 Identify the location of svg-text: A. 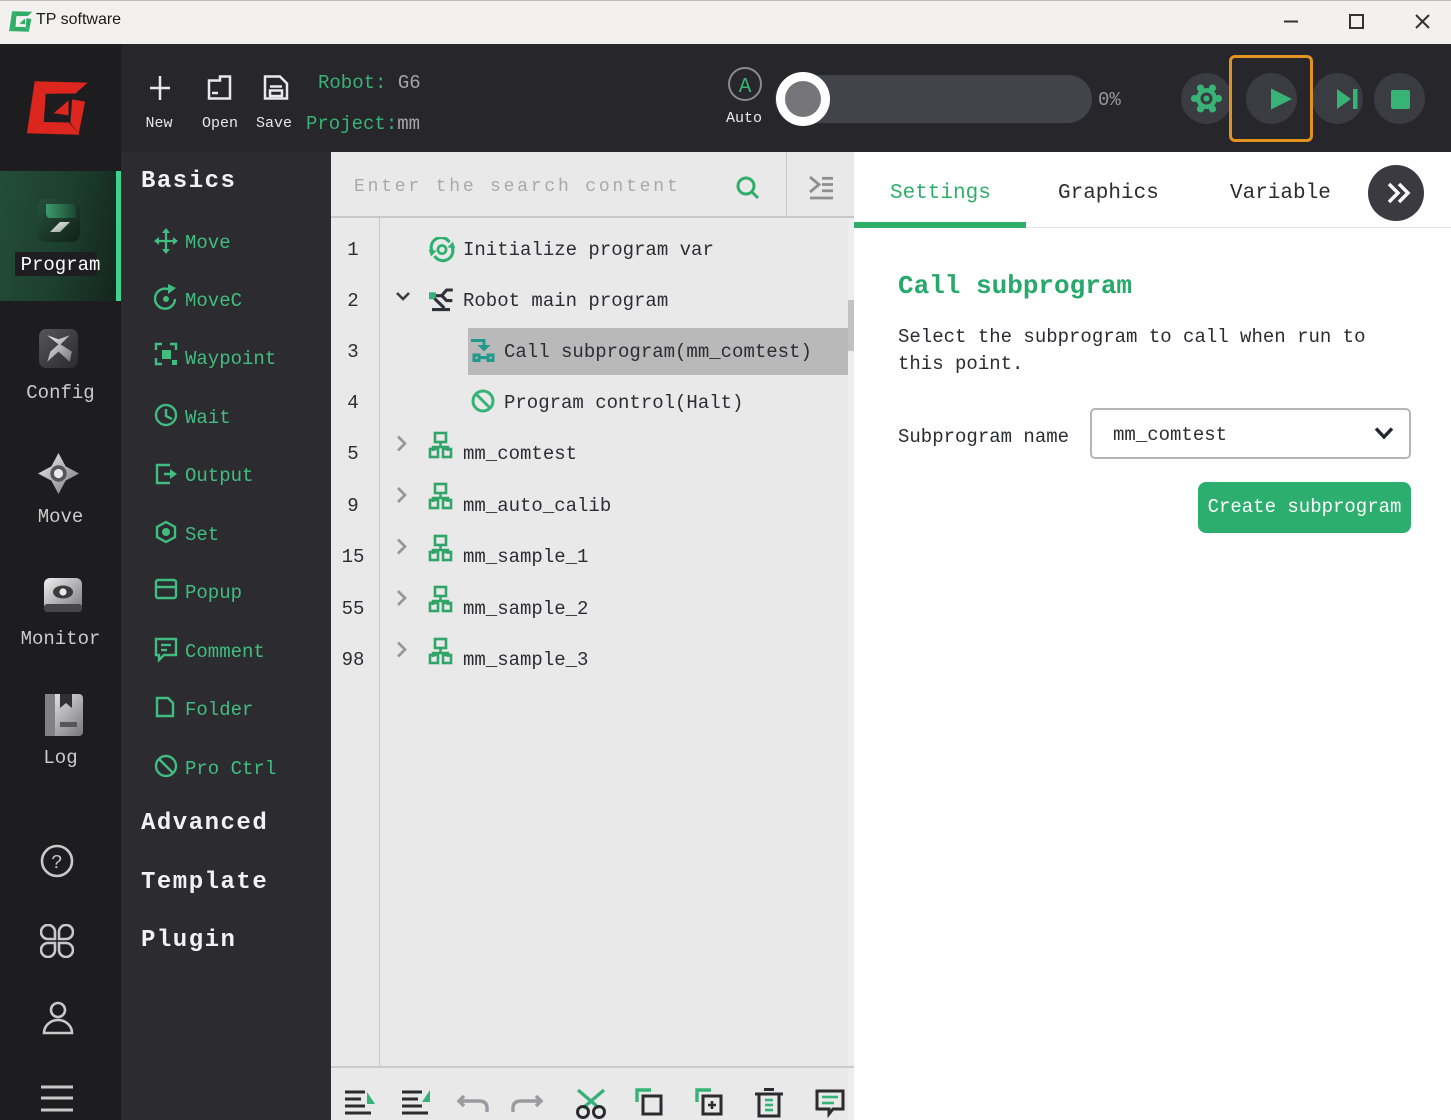
(745, 87).